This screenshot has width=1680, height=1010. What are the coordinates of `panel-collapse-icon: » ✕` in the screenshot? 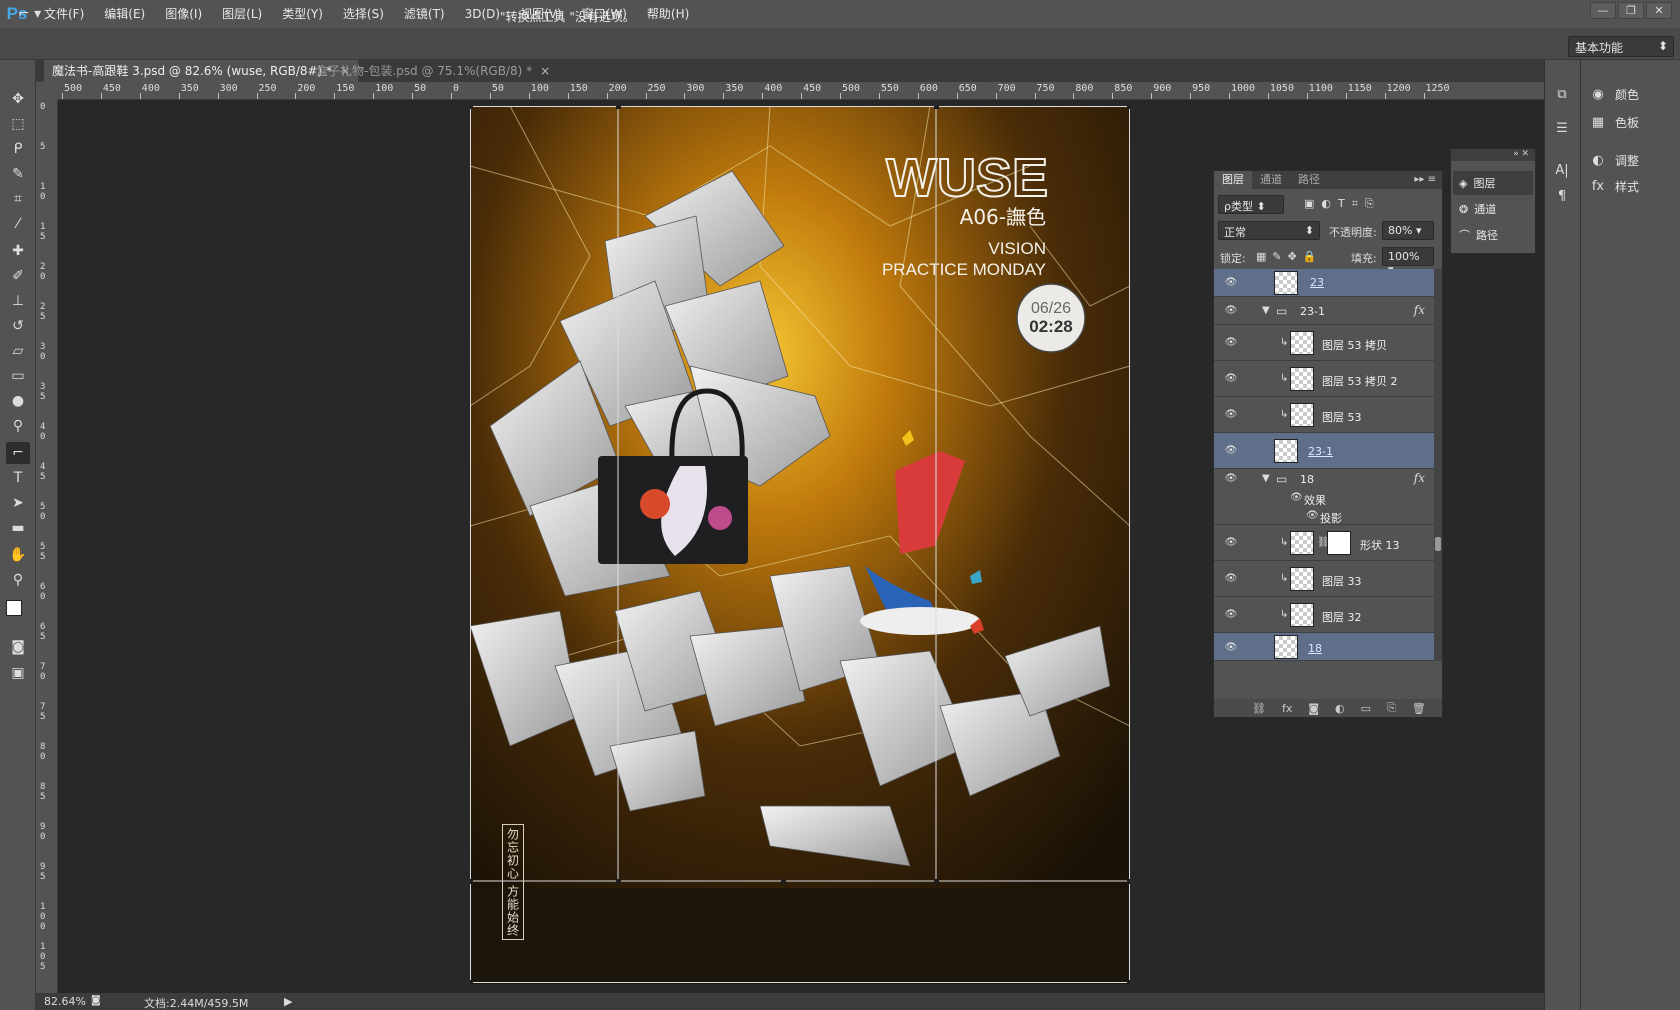 It's located at (1493, 155).